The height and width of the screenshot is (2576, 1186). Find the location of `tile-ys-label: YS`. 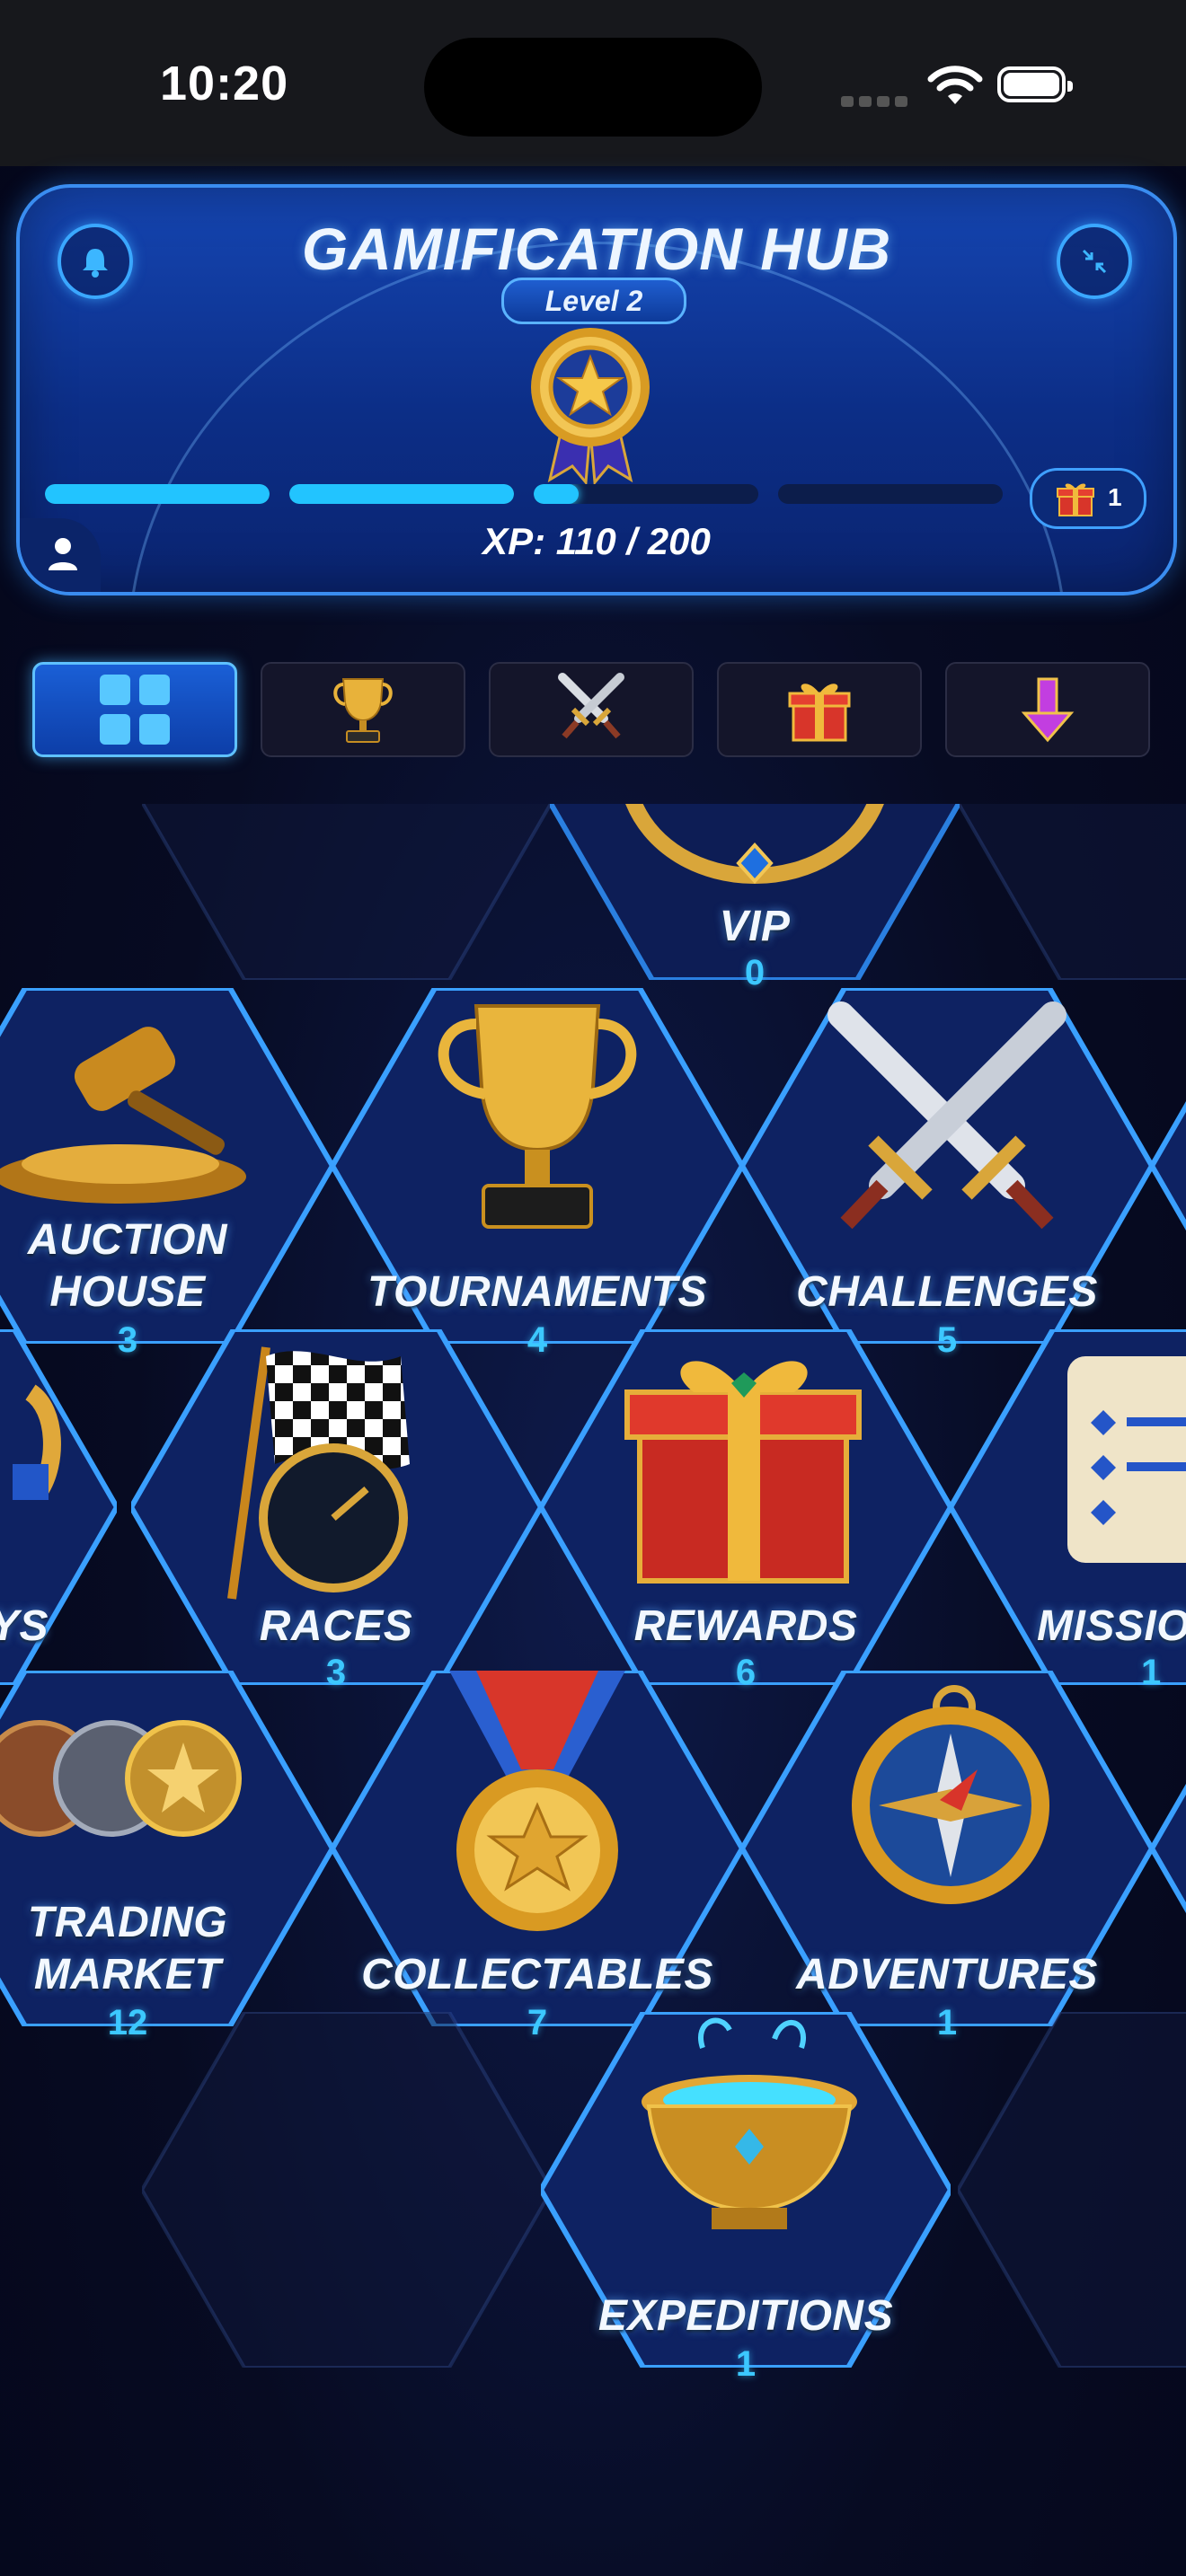

tile-ys-label: YS is located at coordinates (24, 1626).